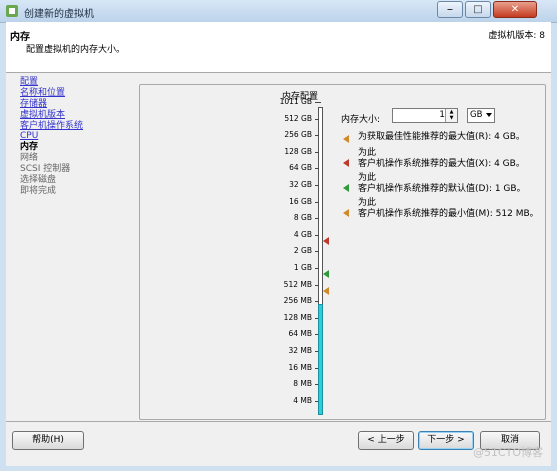  What do you see at coordinates (302, 218) in the screenshot?
I see `memory-scale-label: 8 GB` at bounding box center [302, 218].